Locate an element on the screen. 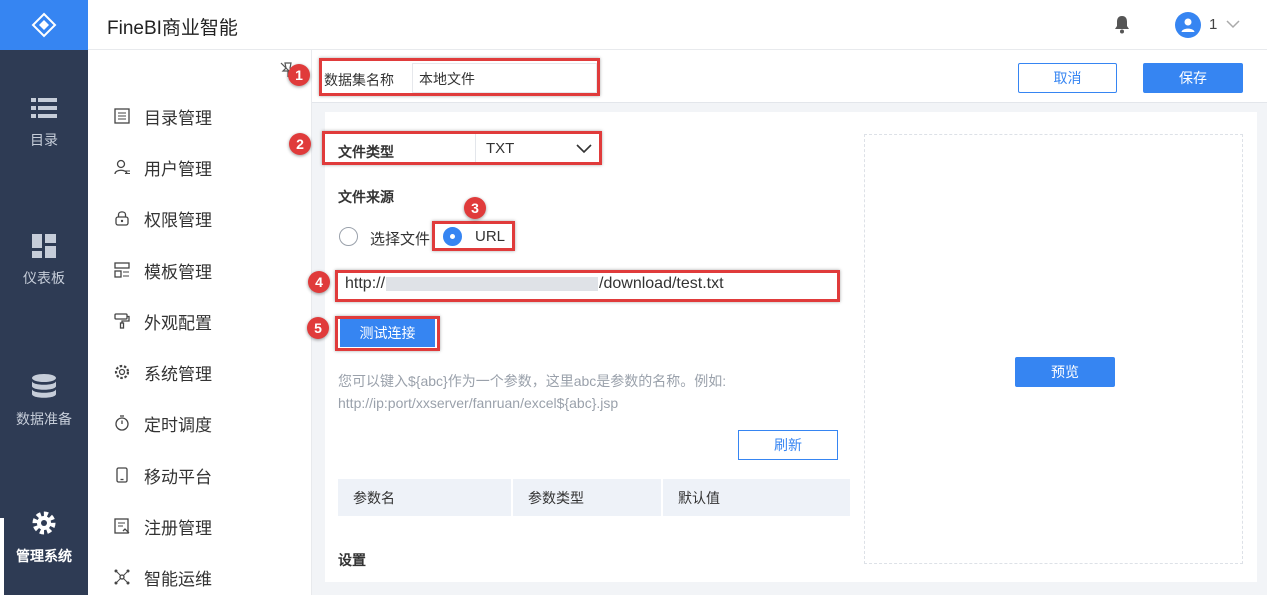  database-icon is located at coordinates (44, 386).